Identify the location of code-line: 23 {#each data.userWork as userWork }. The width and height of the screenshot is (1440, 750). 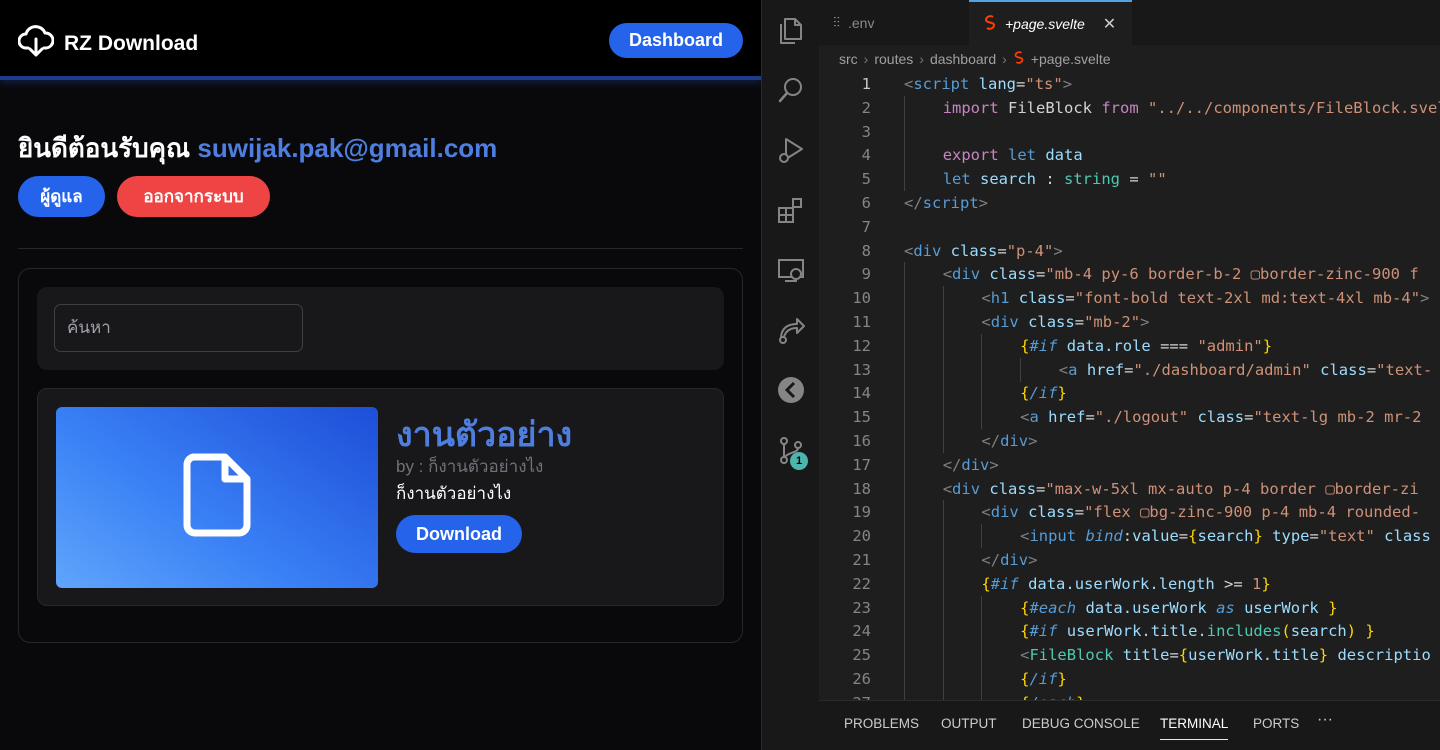
(1129, 607).